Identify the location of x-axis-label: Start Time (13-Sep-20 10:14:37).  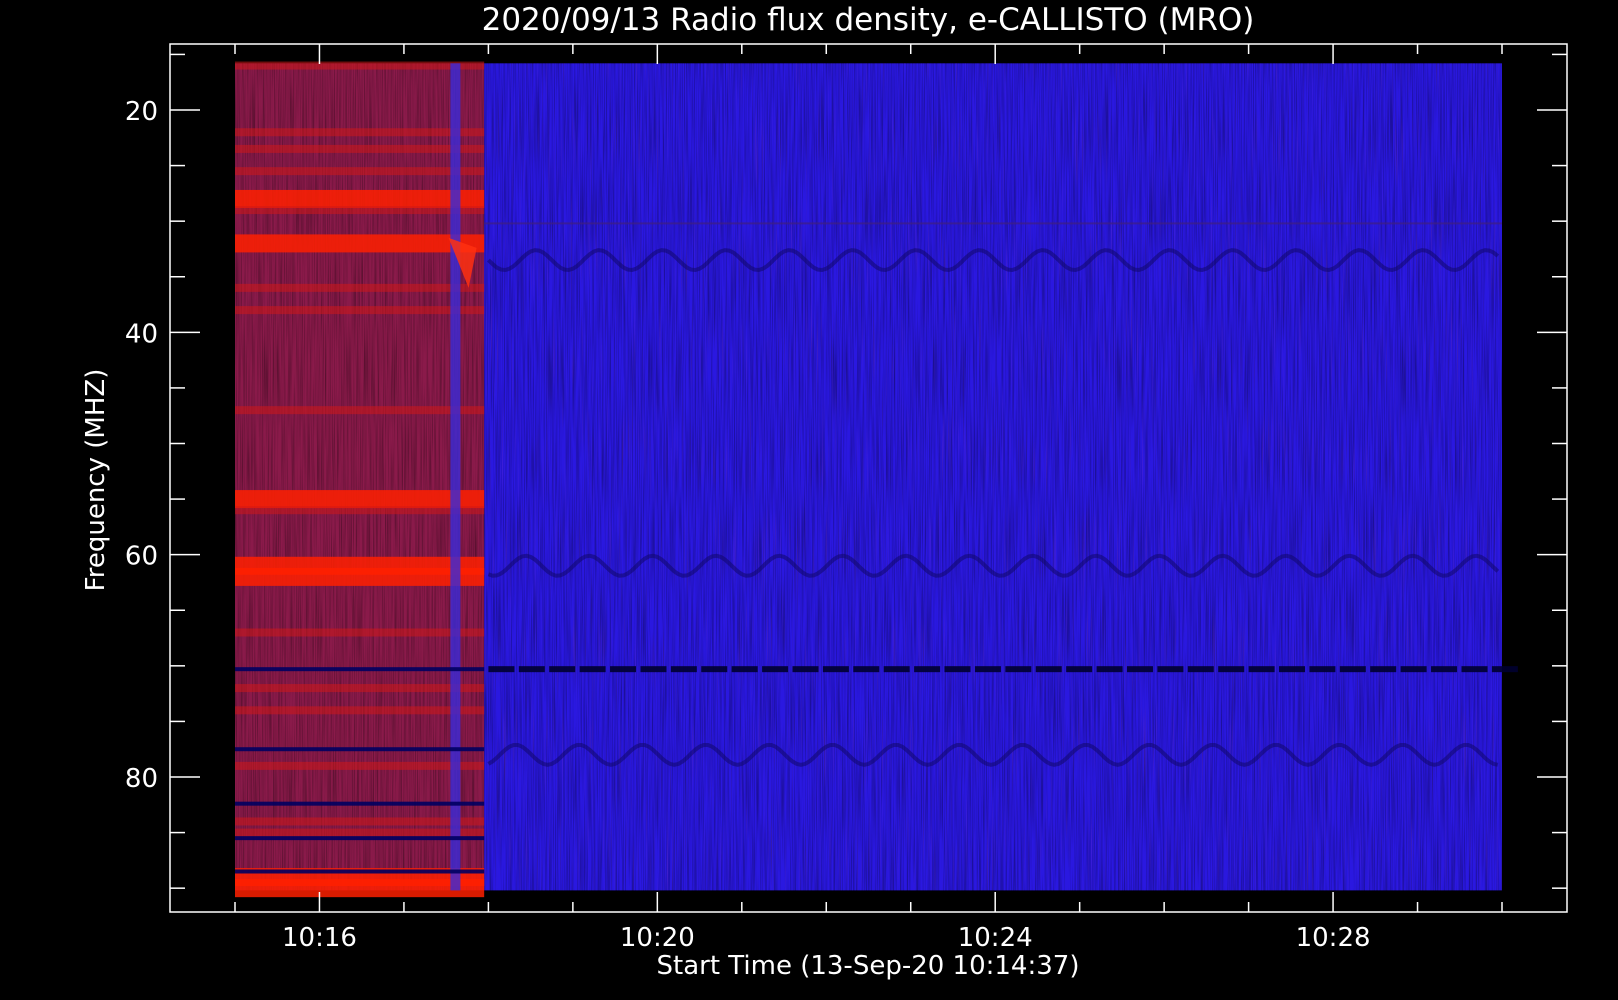
(868, 966).